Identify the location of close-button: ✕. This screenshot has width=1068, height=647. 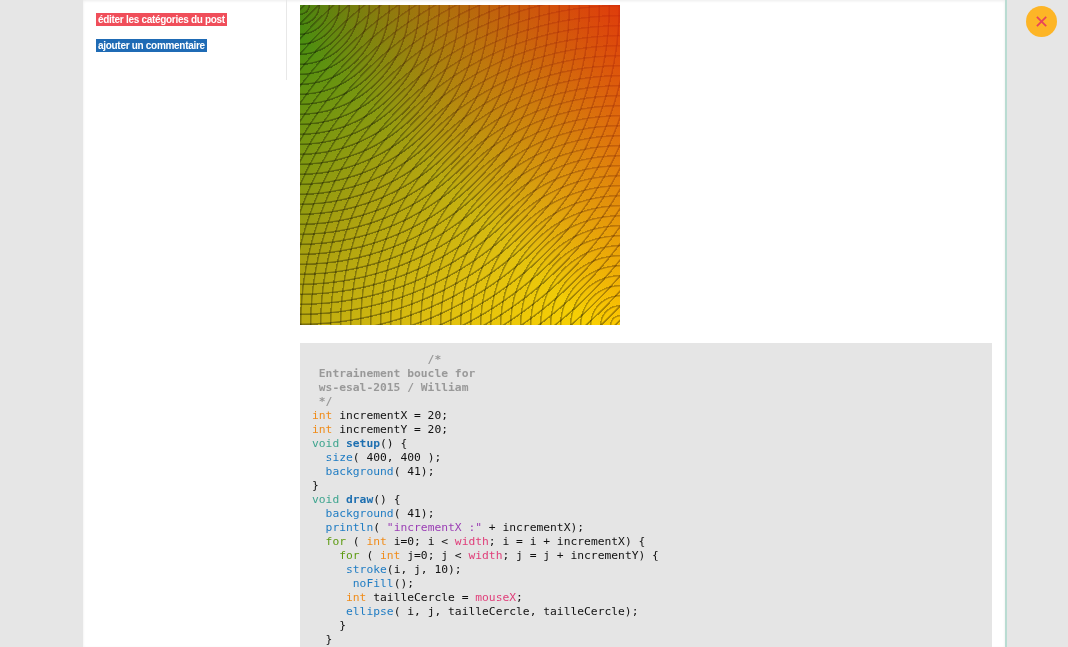
(1041, 21).